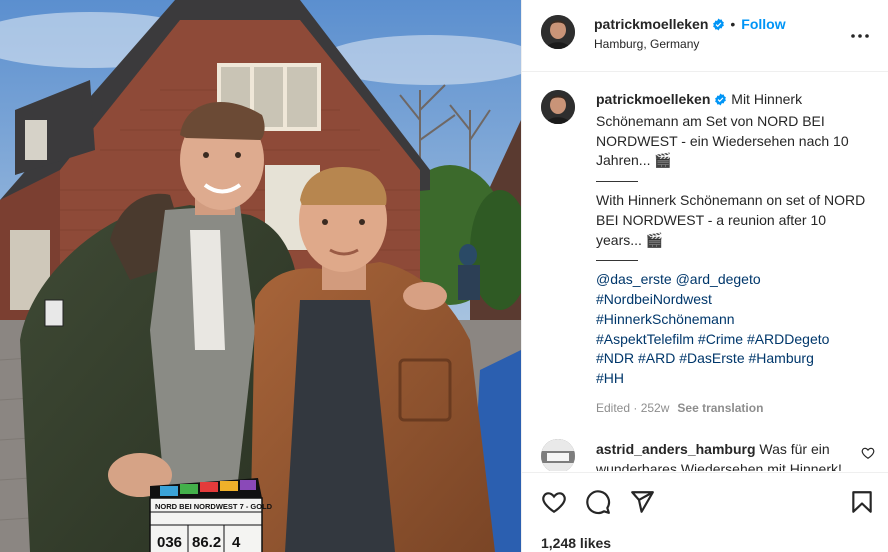 The height and width of the screenshot is (552, 888). What do you see at coordinates (169, 542) in the screenshot?
I see `clapper-roll: 036` at bounding box center [169, 542].